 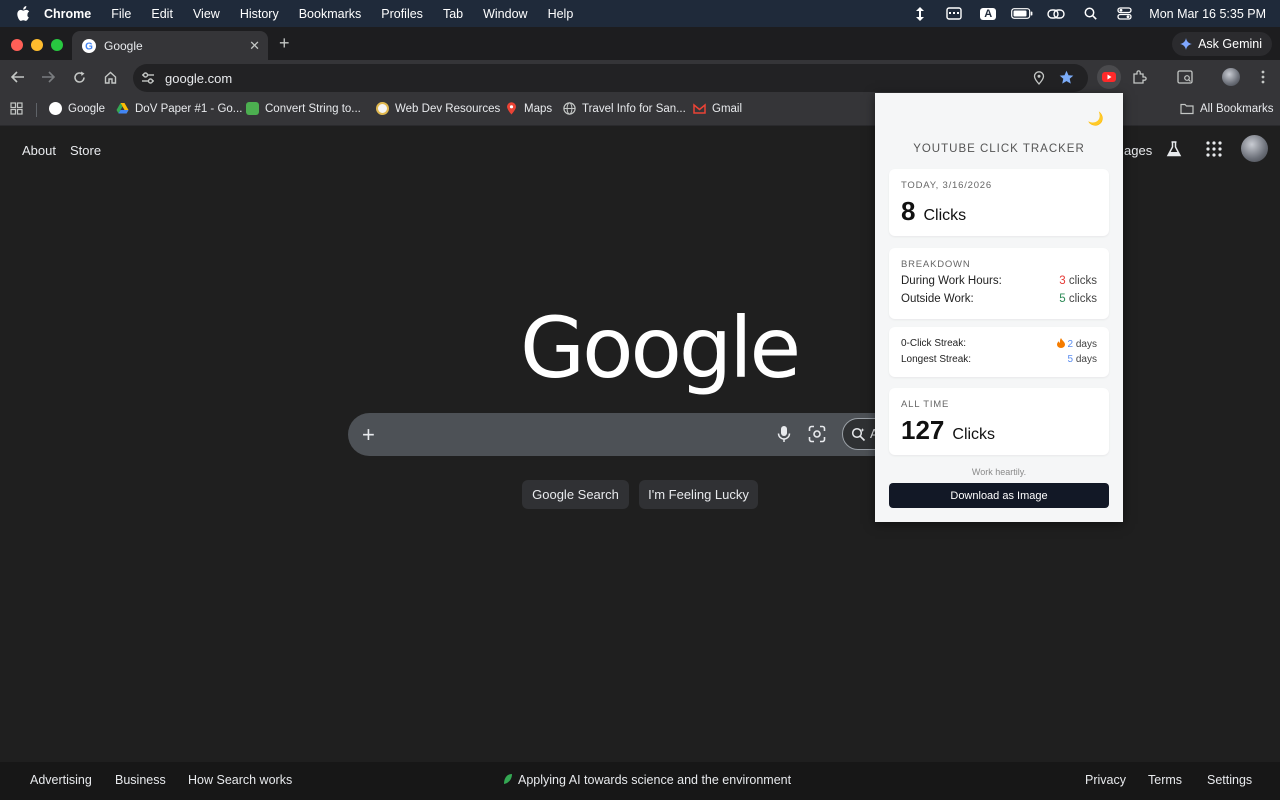 What do you see at coordinates (1124, 14) in the screenshot?
I see `control-center-icon` at bounding box center [1124, 14].